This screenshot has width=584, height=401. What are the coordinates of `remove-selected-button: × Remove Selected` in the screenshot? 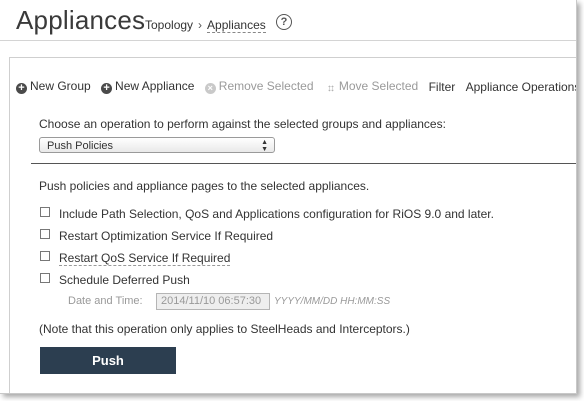 It's located at (259, 87).